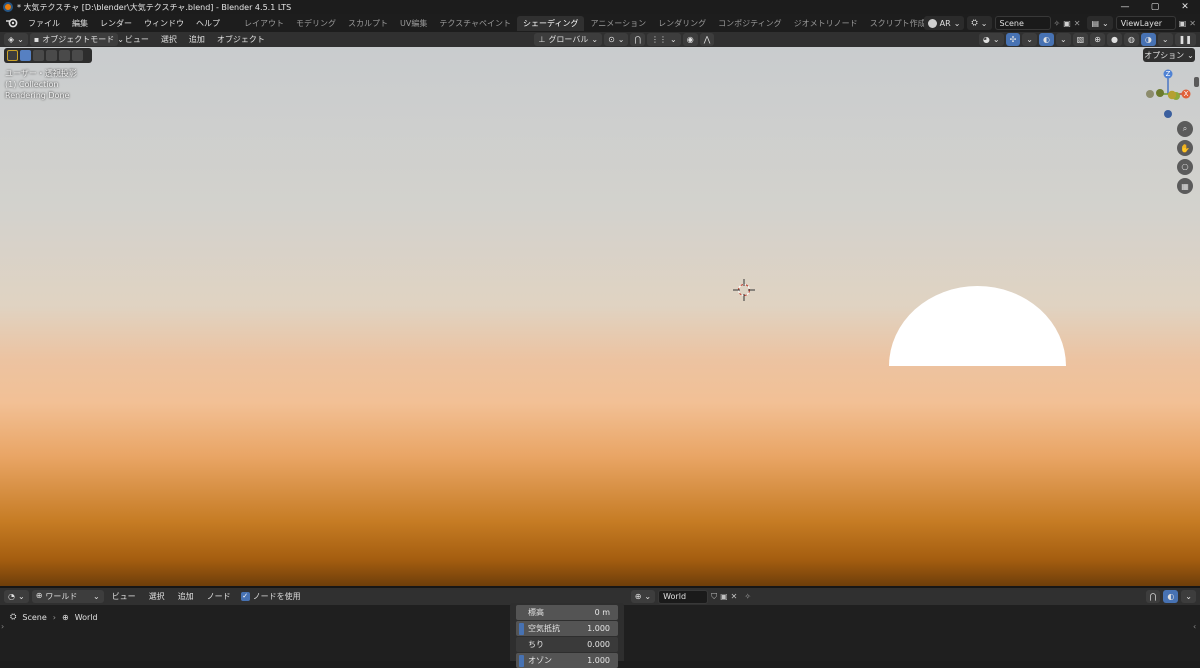 This screenshot has width=1200, height=668. What do you see at coordinates (567, 628) in the screenshot?
I see `air-density-field: 空気抵抗 1.000` at bounding box center [567, 628].